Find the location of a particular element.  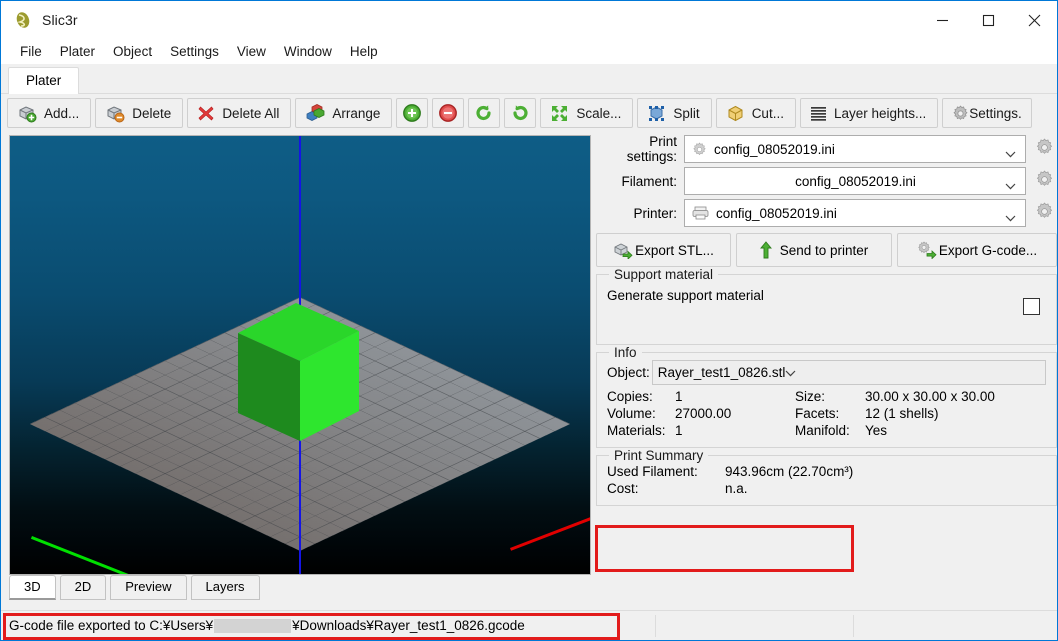

filament-gear-button is located at coordinates (1044, 181).